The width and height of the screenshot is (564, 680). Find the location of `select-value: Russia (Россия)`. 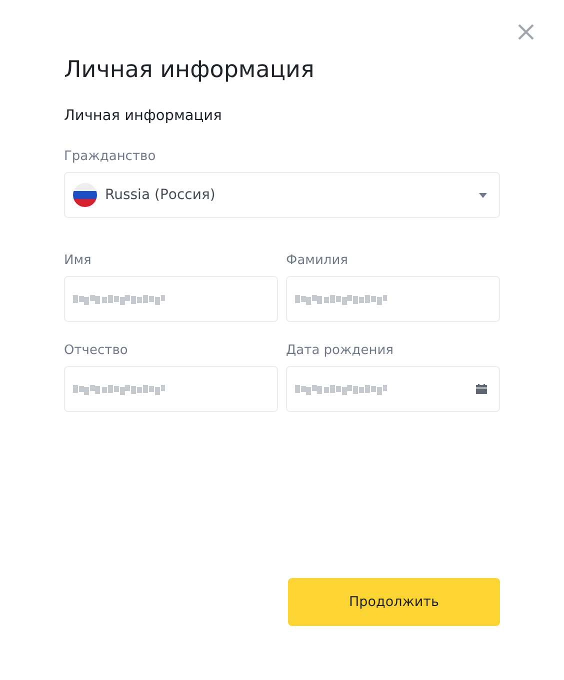

select-value: Russia (Россия) is located at coordinates (160, 195).